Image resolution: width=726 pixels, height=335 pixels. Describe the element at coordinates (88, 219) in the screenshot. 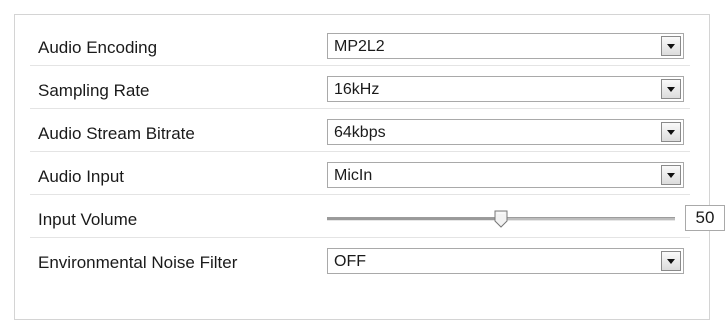

I see `input-volume-label: Input Volume` at that location.